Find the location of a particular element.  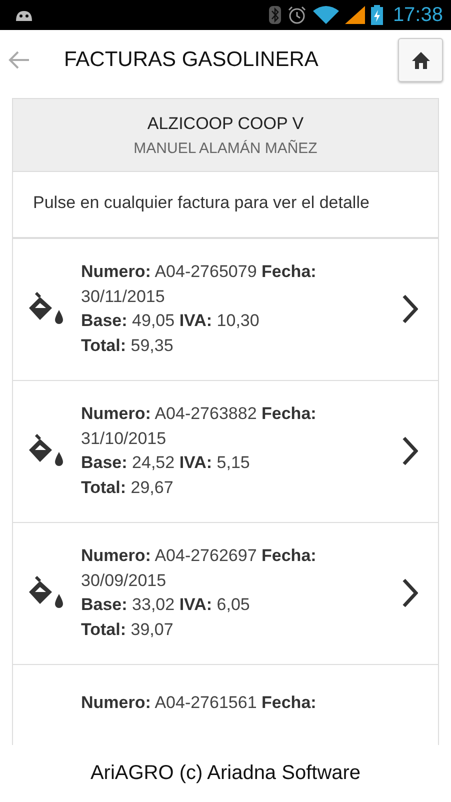

company-name: ALZICOOP COOP V is located at coordinates (225, 124).